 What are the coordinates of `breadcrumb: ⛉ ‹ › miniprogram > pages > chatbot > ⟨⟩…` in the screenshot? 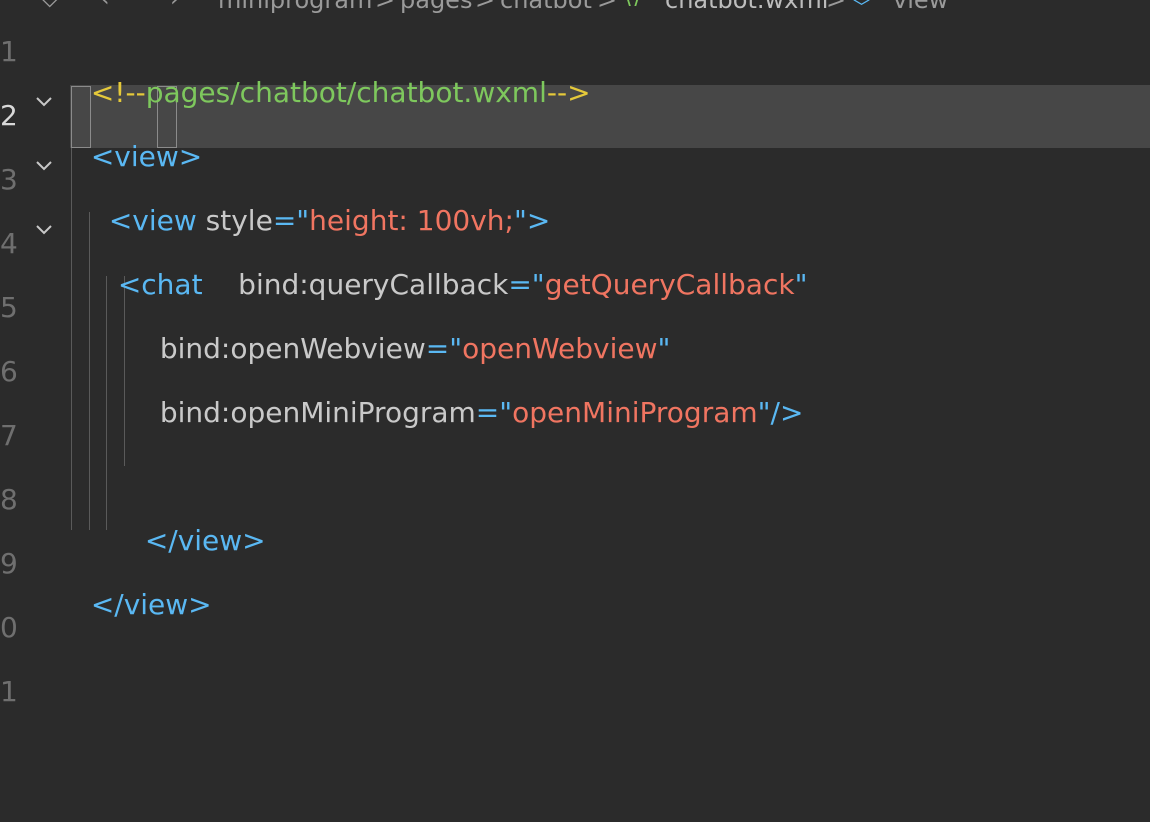 It's located at (575, 10).